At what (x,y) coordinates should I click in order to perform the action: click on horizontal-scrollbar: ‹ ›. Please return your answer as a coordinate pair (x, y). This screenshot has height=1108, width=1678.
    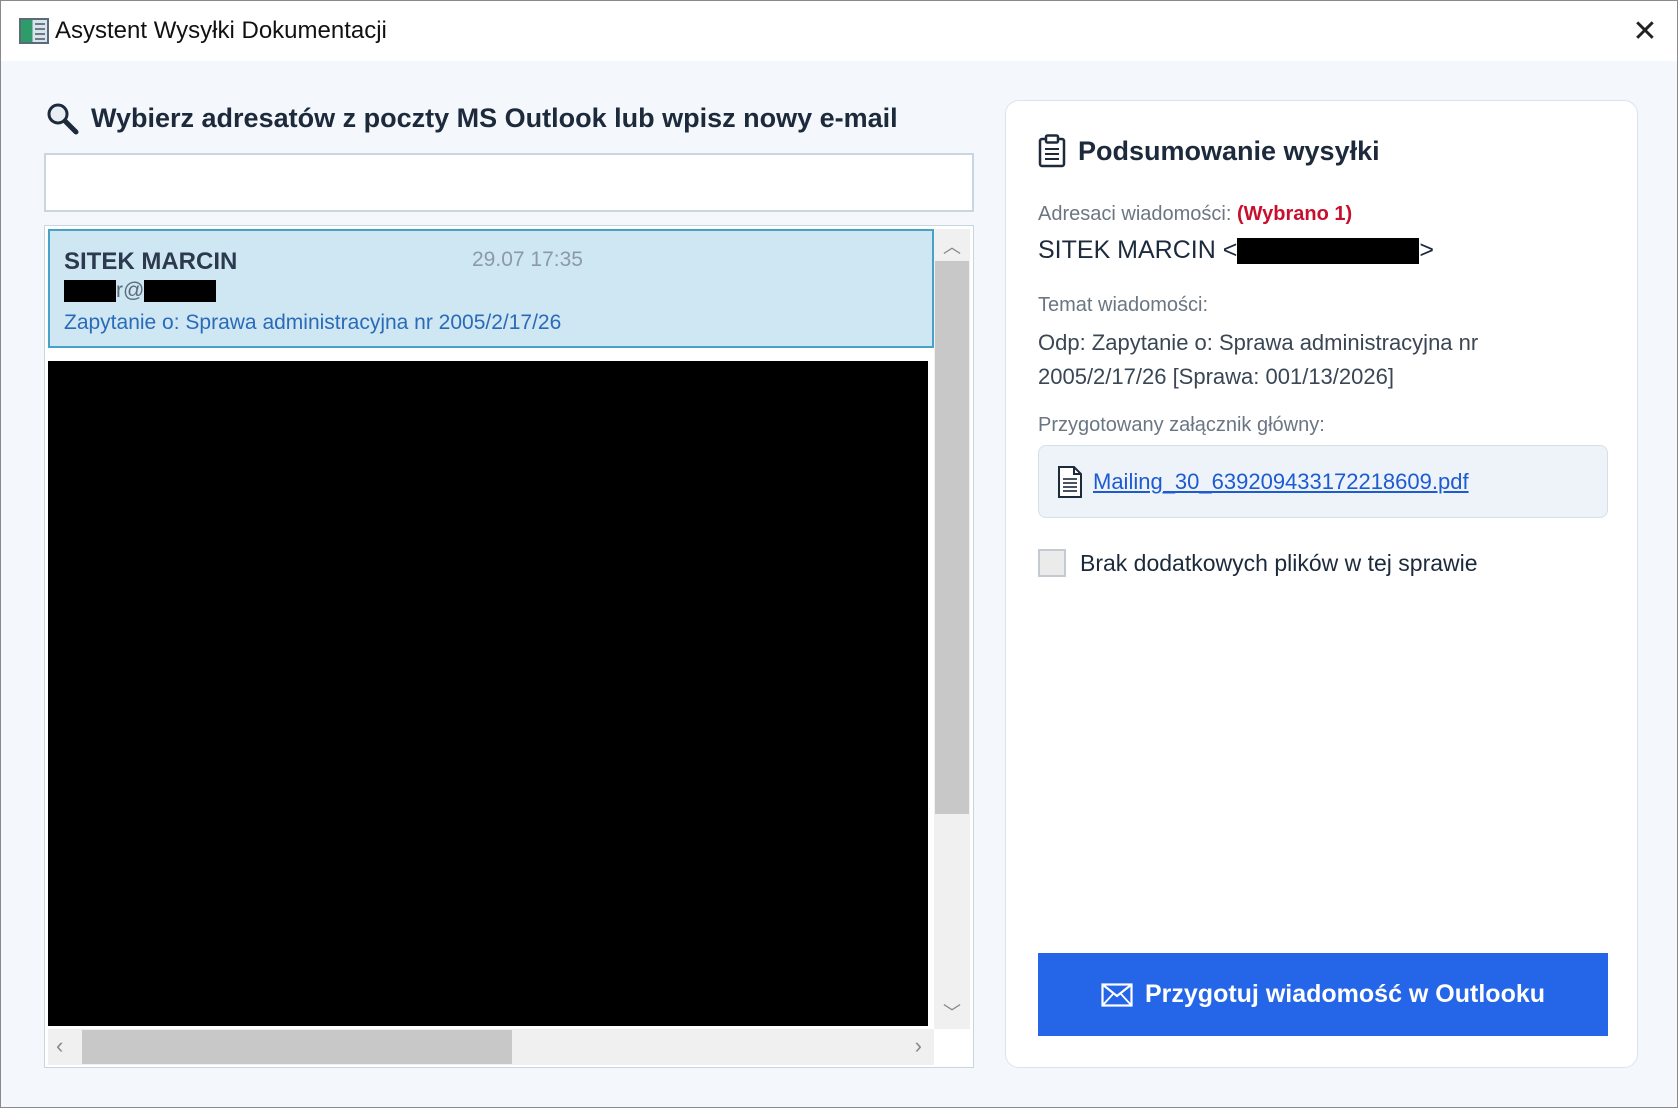
    Looking at the image, I should click on (491, 1047).